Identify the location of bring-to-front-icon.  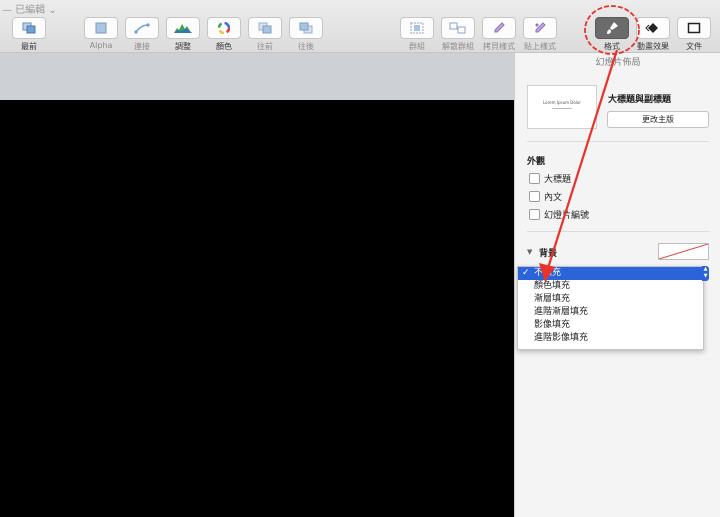
(29, 28).